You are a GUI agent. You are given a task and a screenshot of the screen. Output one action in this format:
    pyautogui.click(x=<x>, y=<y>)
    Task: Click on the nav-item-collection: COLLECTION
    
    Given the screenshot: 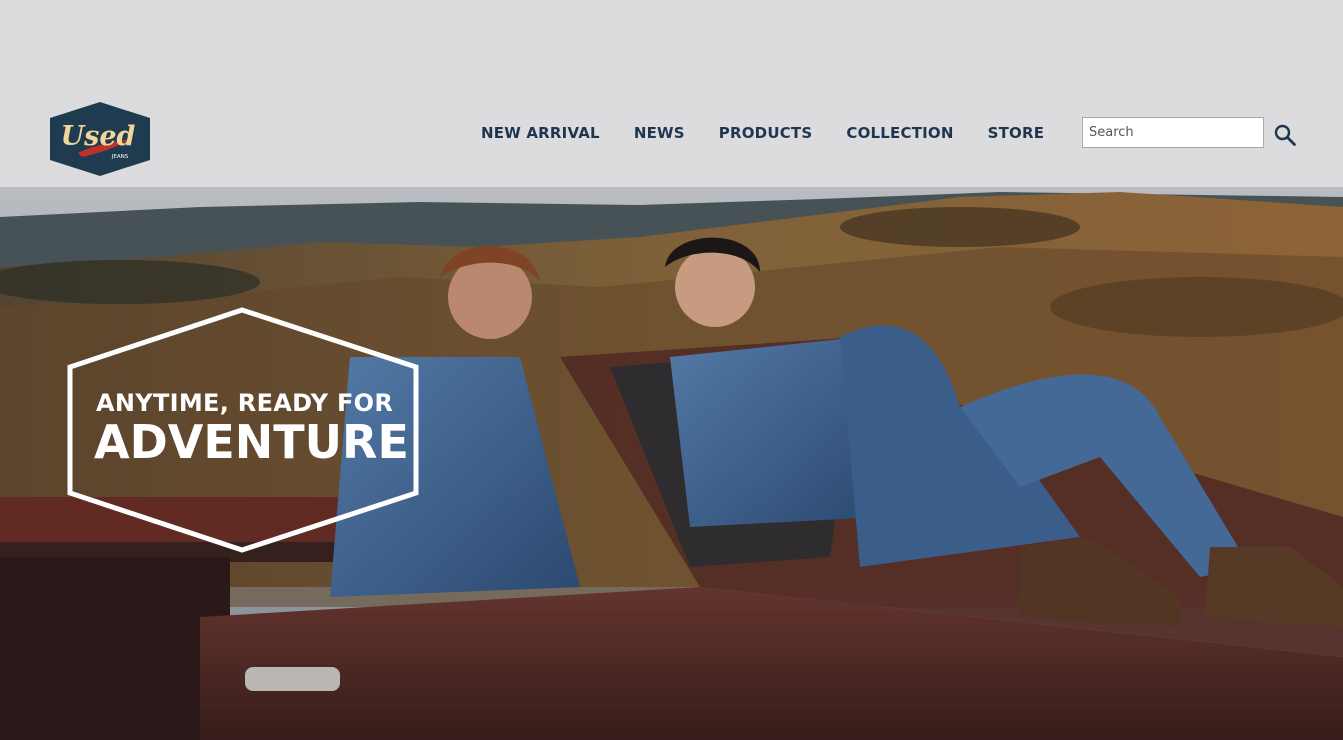 What is the action you would take?
    pyautogui.click(x=899, y=133)
    